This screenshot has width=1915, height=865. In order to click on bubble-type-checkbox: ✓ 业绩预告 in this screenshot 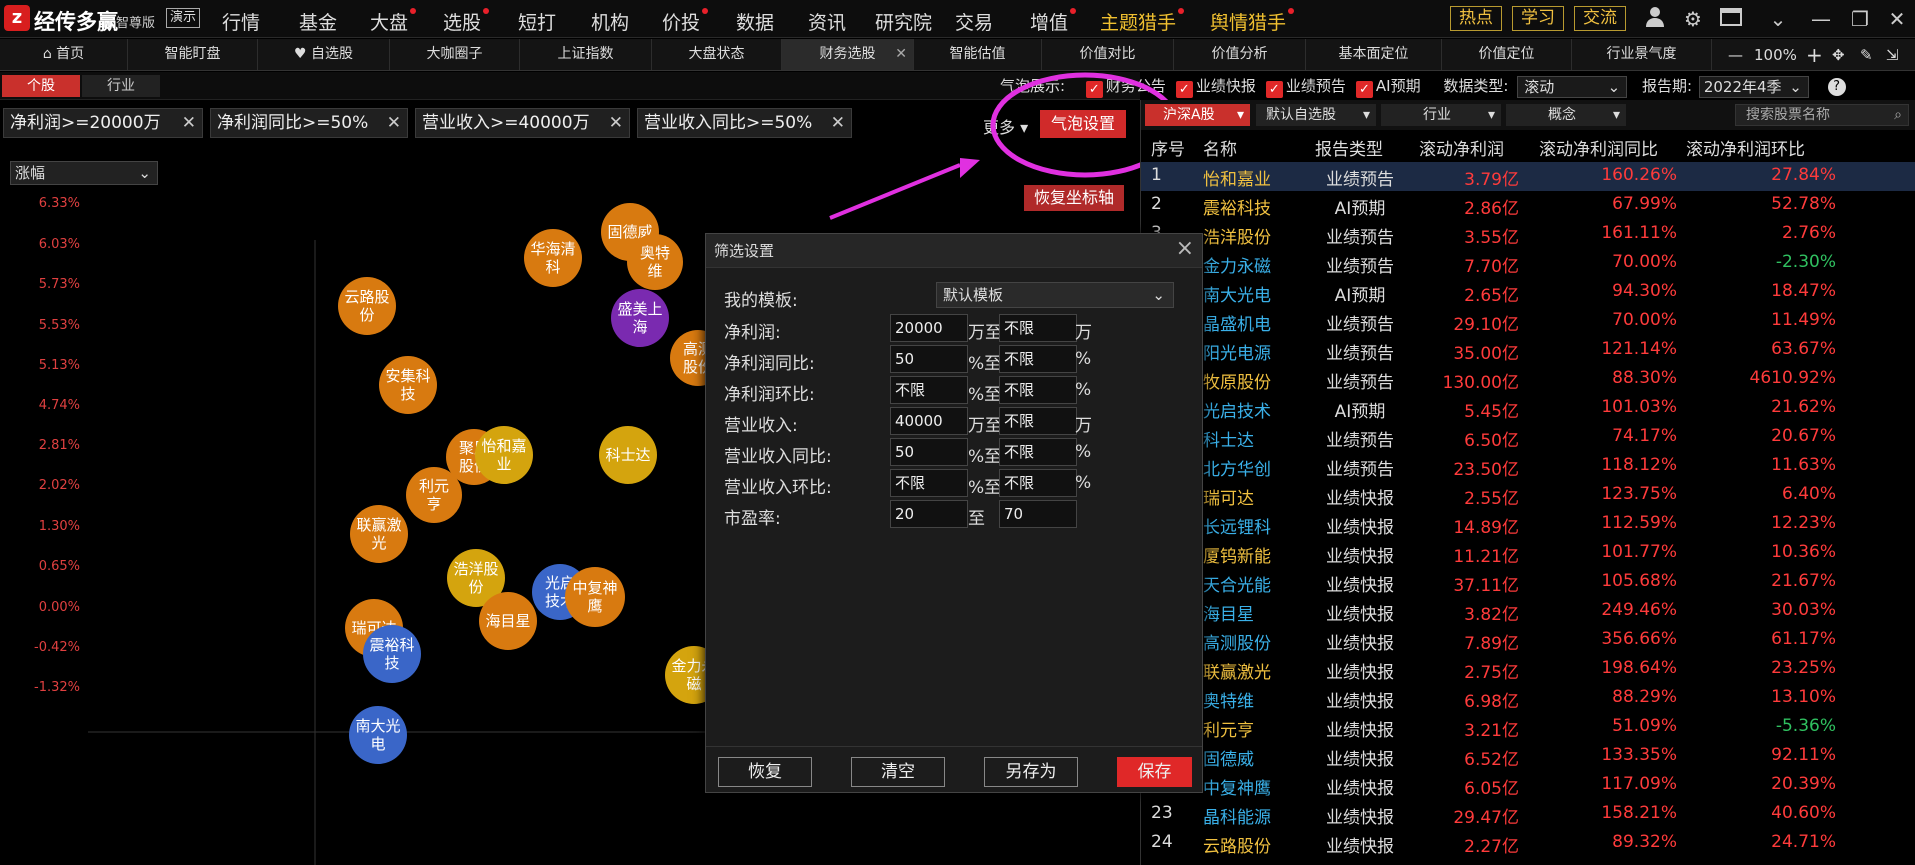, I will do `click(1305, 87)`.